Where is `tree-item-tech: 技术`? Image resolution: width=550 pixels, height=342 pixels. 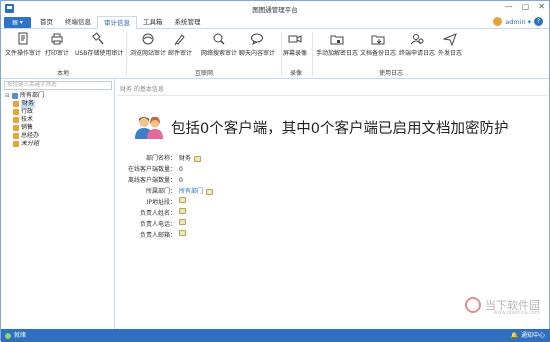
tree-item-tech: 技术 is located at coordinates (24, 120).